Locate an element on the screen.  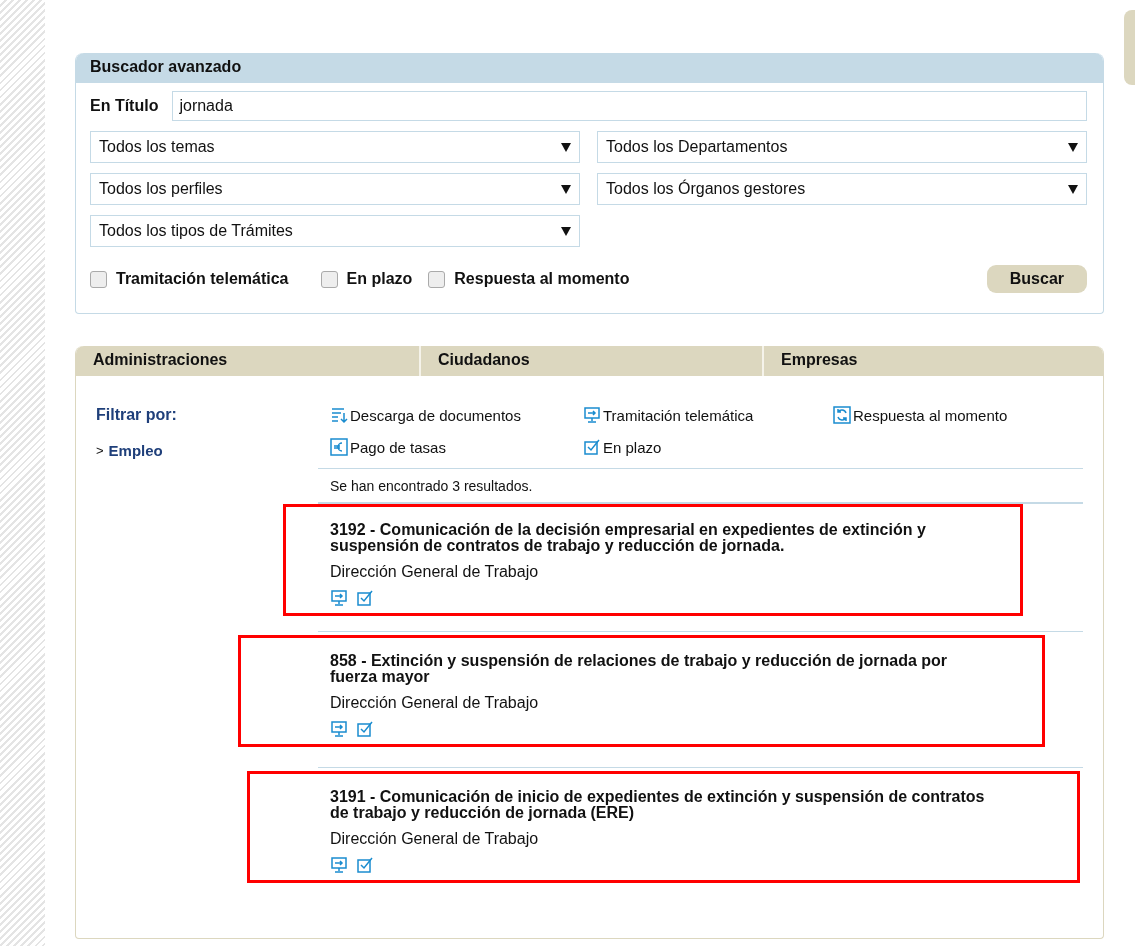
tab: Empresas is located at coordinates (932, 361).